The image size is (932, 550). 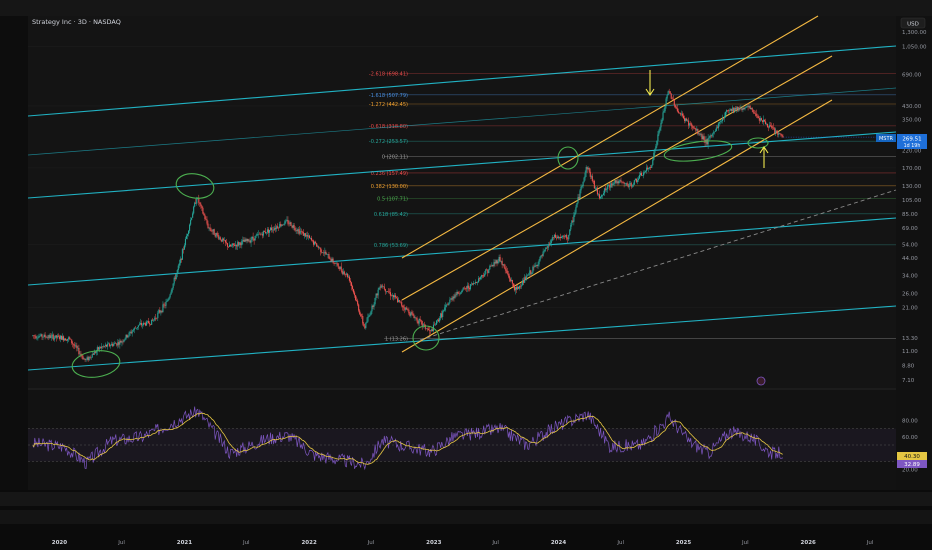 I want to click on fib-level-label: 0.382 (130.00), so click(x=389, y=187).